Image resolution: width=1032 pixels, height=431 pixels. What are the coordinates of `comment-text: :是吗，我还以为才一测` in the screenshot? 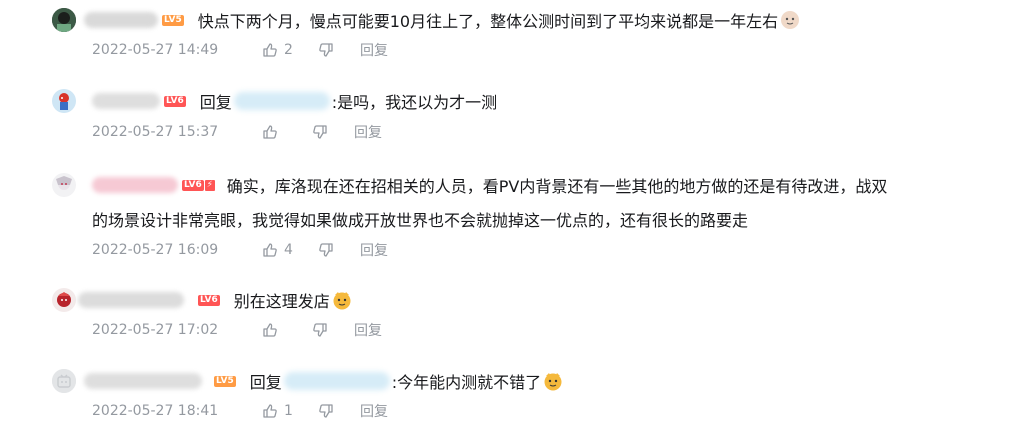 It's located at (414, 102).